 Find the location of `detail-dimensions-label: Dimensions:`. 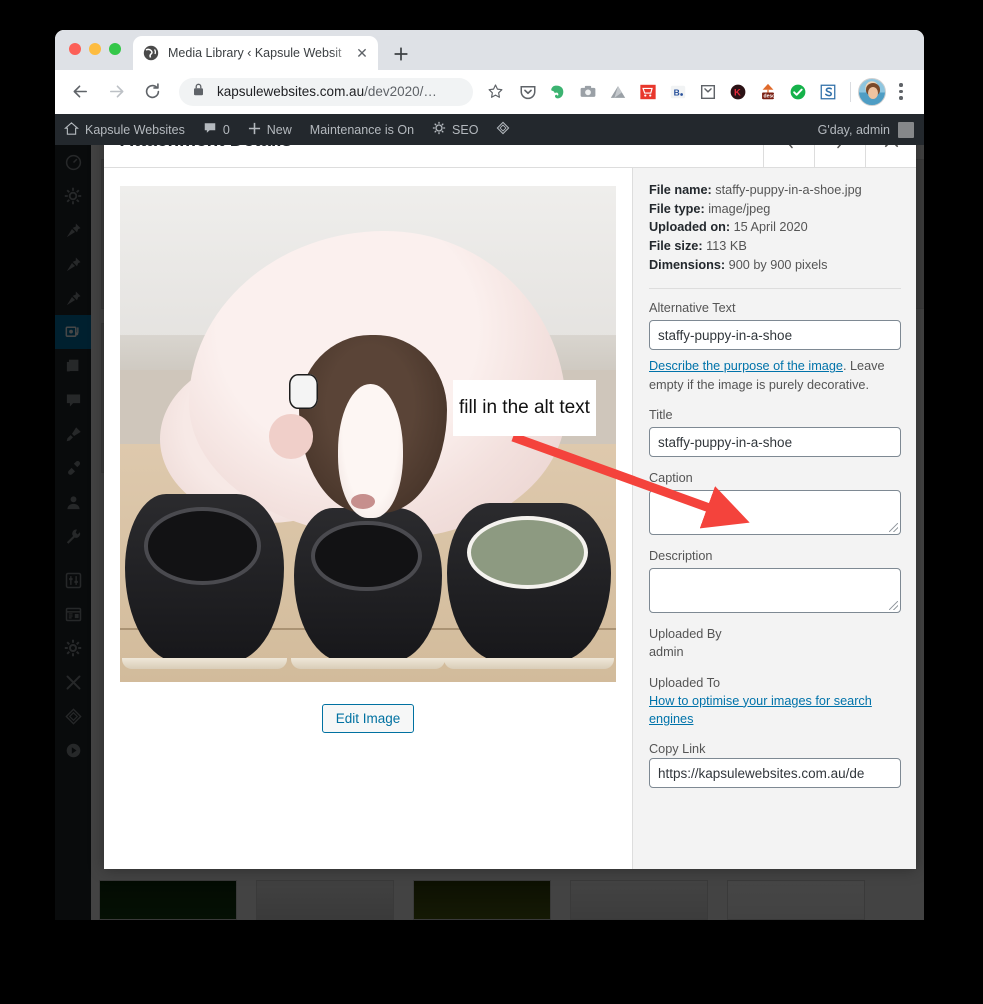

detail-dimensions-label: Dimensions: is located at coordinates (687, 264).